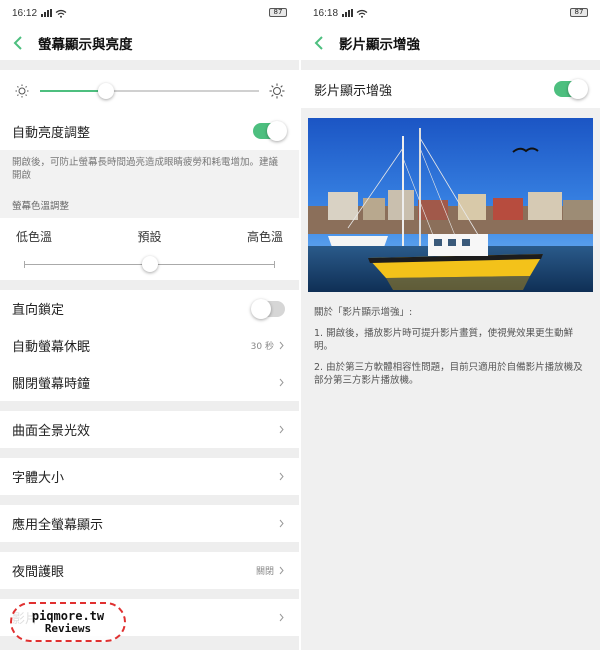 This screenshot has height=650, width=600. What do you see at coordinates (264, 237) in the screenshot?
I see `color-temp-high-label: 高色溫` at bounding box center [264, 237].